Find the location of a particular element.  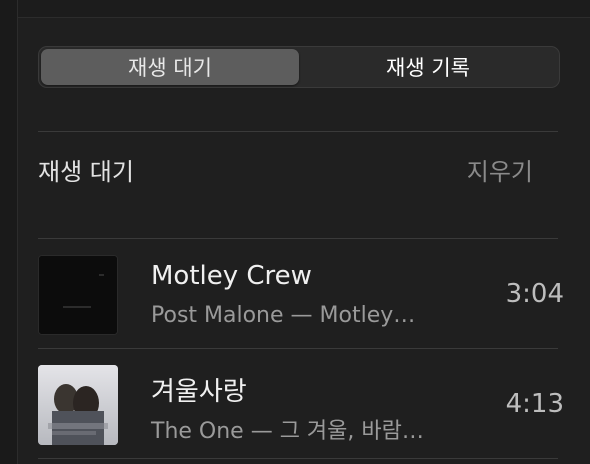

tab-up-next: 재생 대기 is located at coordinates (170, 67).